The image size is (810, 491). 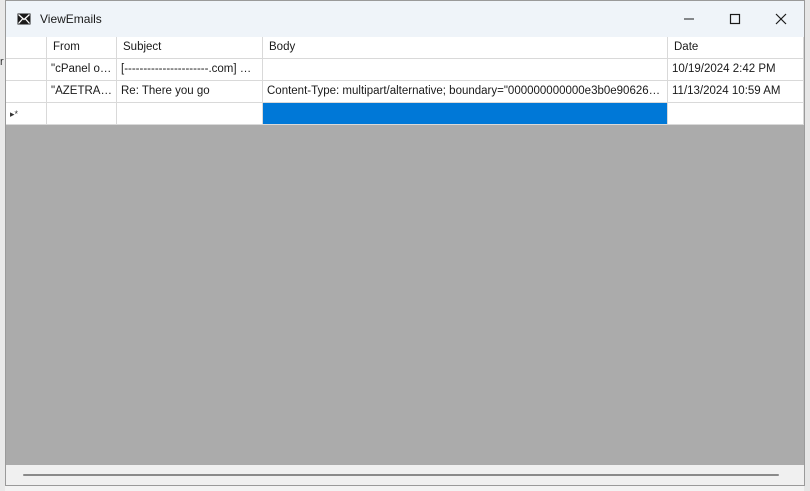 What do you see at coordinates (82, 114) in the screenshot?
I see `new-cell-from` at bounding box center [82, 114].